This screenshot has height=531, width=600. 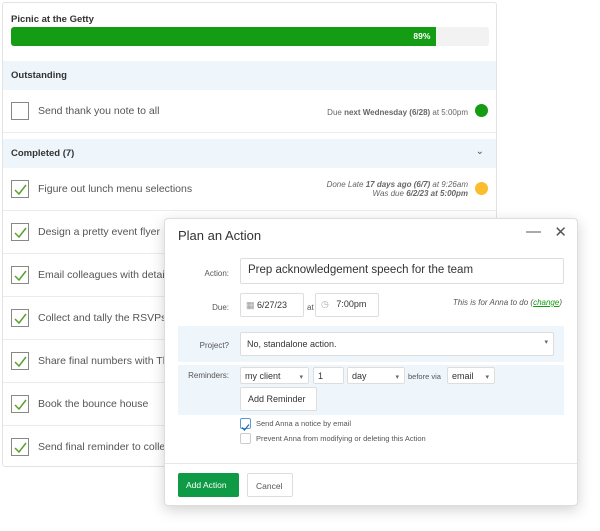 I want to click on progress-bar: 89%, so click(x=250, y=36).